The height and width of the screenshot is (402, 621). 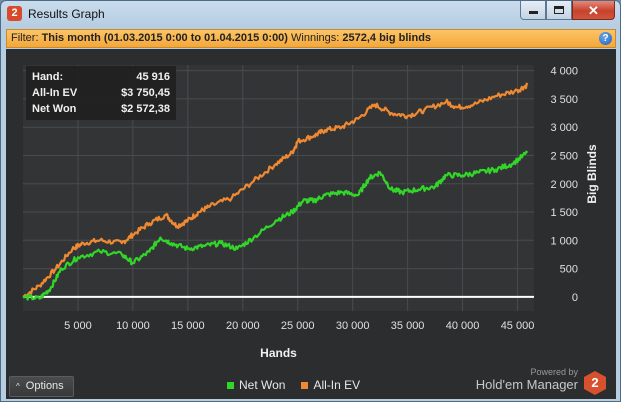 What do you see at coordinates (463, 326) in the screenshot?
I see `x-tick-label: 40 000` at bounding box center [463, 326].